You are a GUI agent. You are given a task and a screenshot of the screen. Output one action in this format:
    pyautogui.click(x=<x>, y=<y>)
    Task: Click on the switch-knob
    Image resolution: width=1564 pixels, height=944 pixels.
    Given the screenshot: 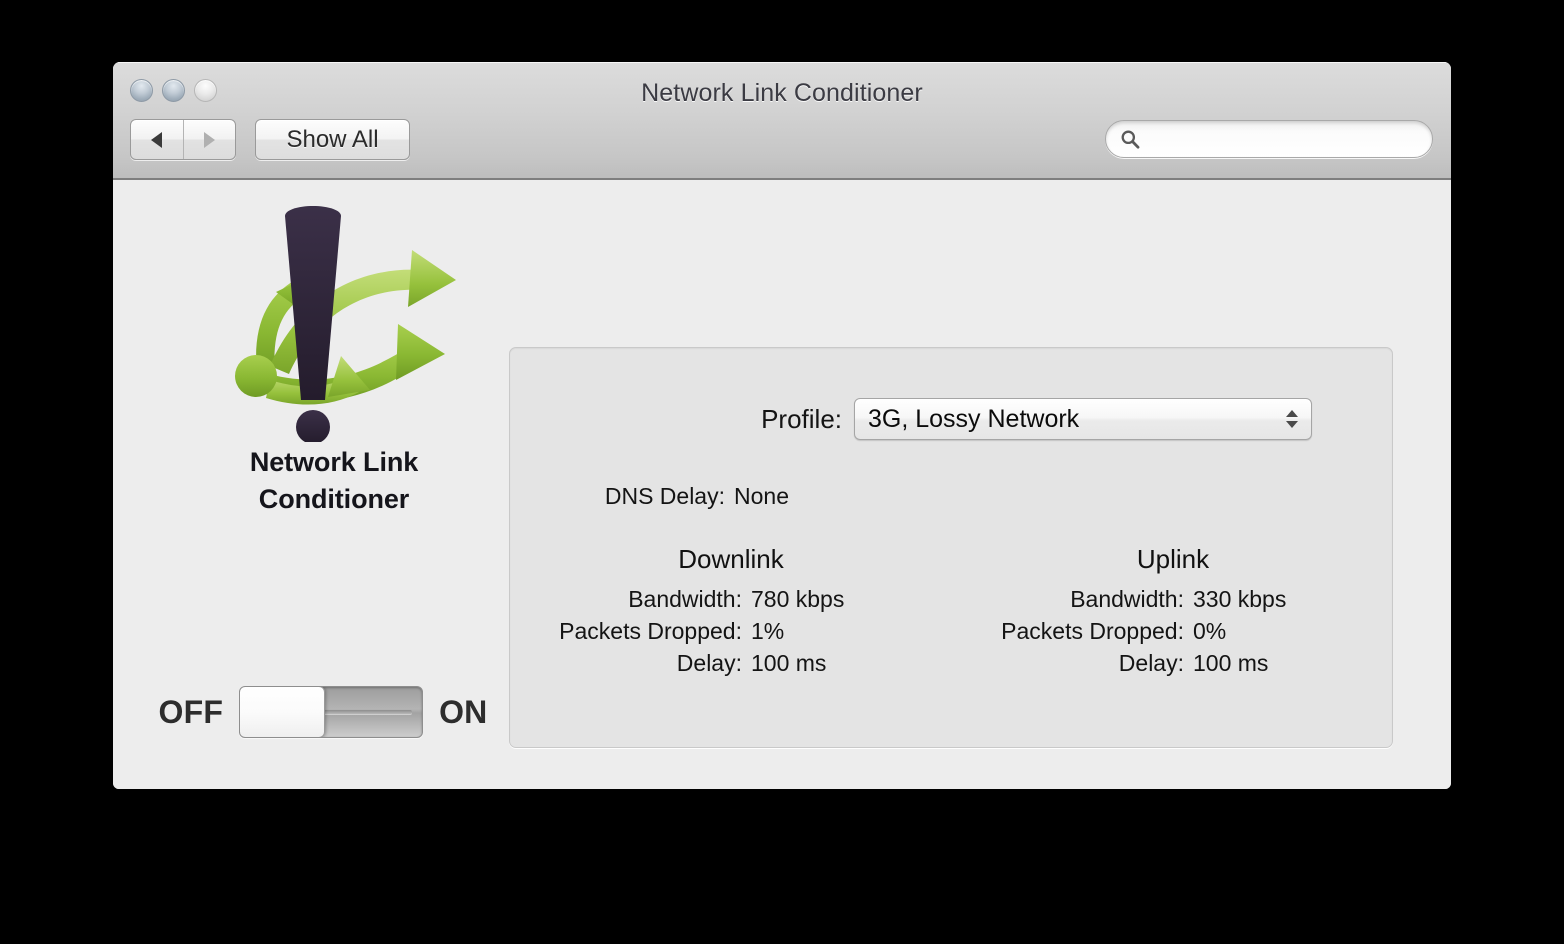 What is the action you would take?
    pyautogui.click(x=283, y=712)
    